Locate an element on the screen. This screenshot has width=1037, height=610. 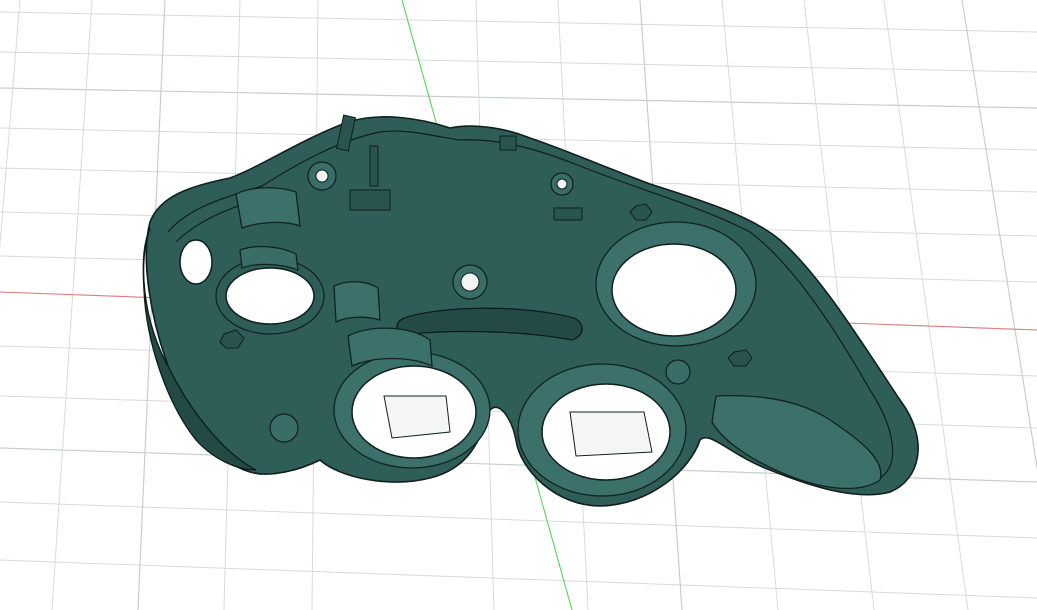
left-stick-opening is located at coordinates (270, 296).